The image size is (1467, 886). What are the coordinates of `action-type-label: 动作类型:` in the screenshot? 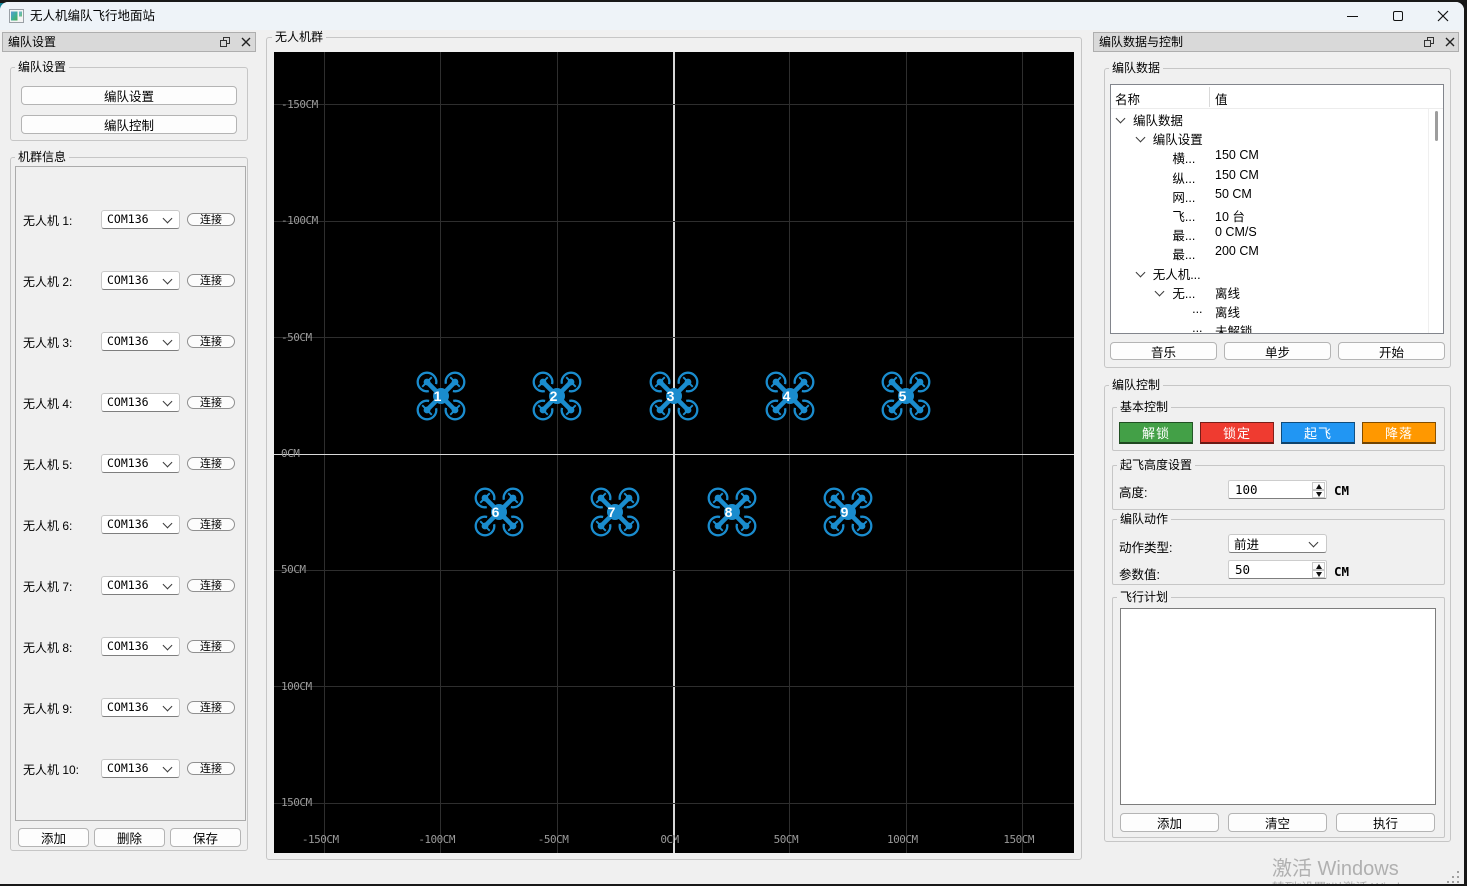 It's located at (1146, 548).